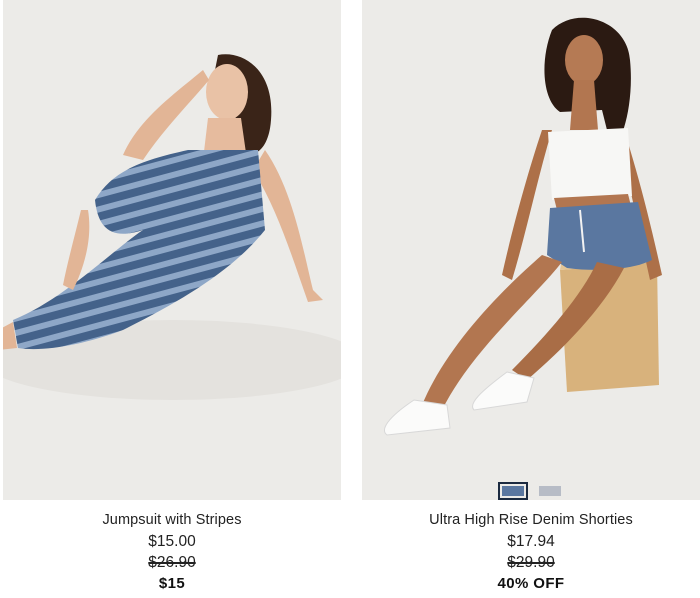 This screenshot has width=700, height=598. Describe the element at coordinates (531, 583) in the screenshot. I see `promo-label: 40% OFF` at that location.